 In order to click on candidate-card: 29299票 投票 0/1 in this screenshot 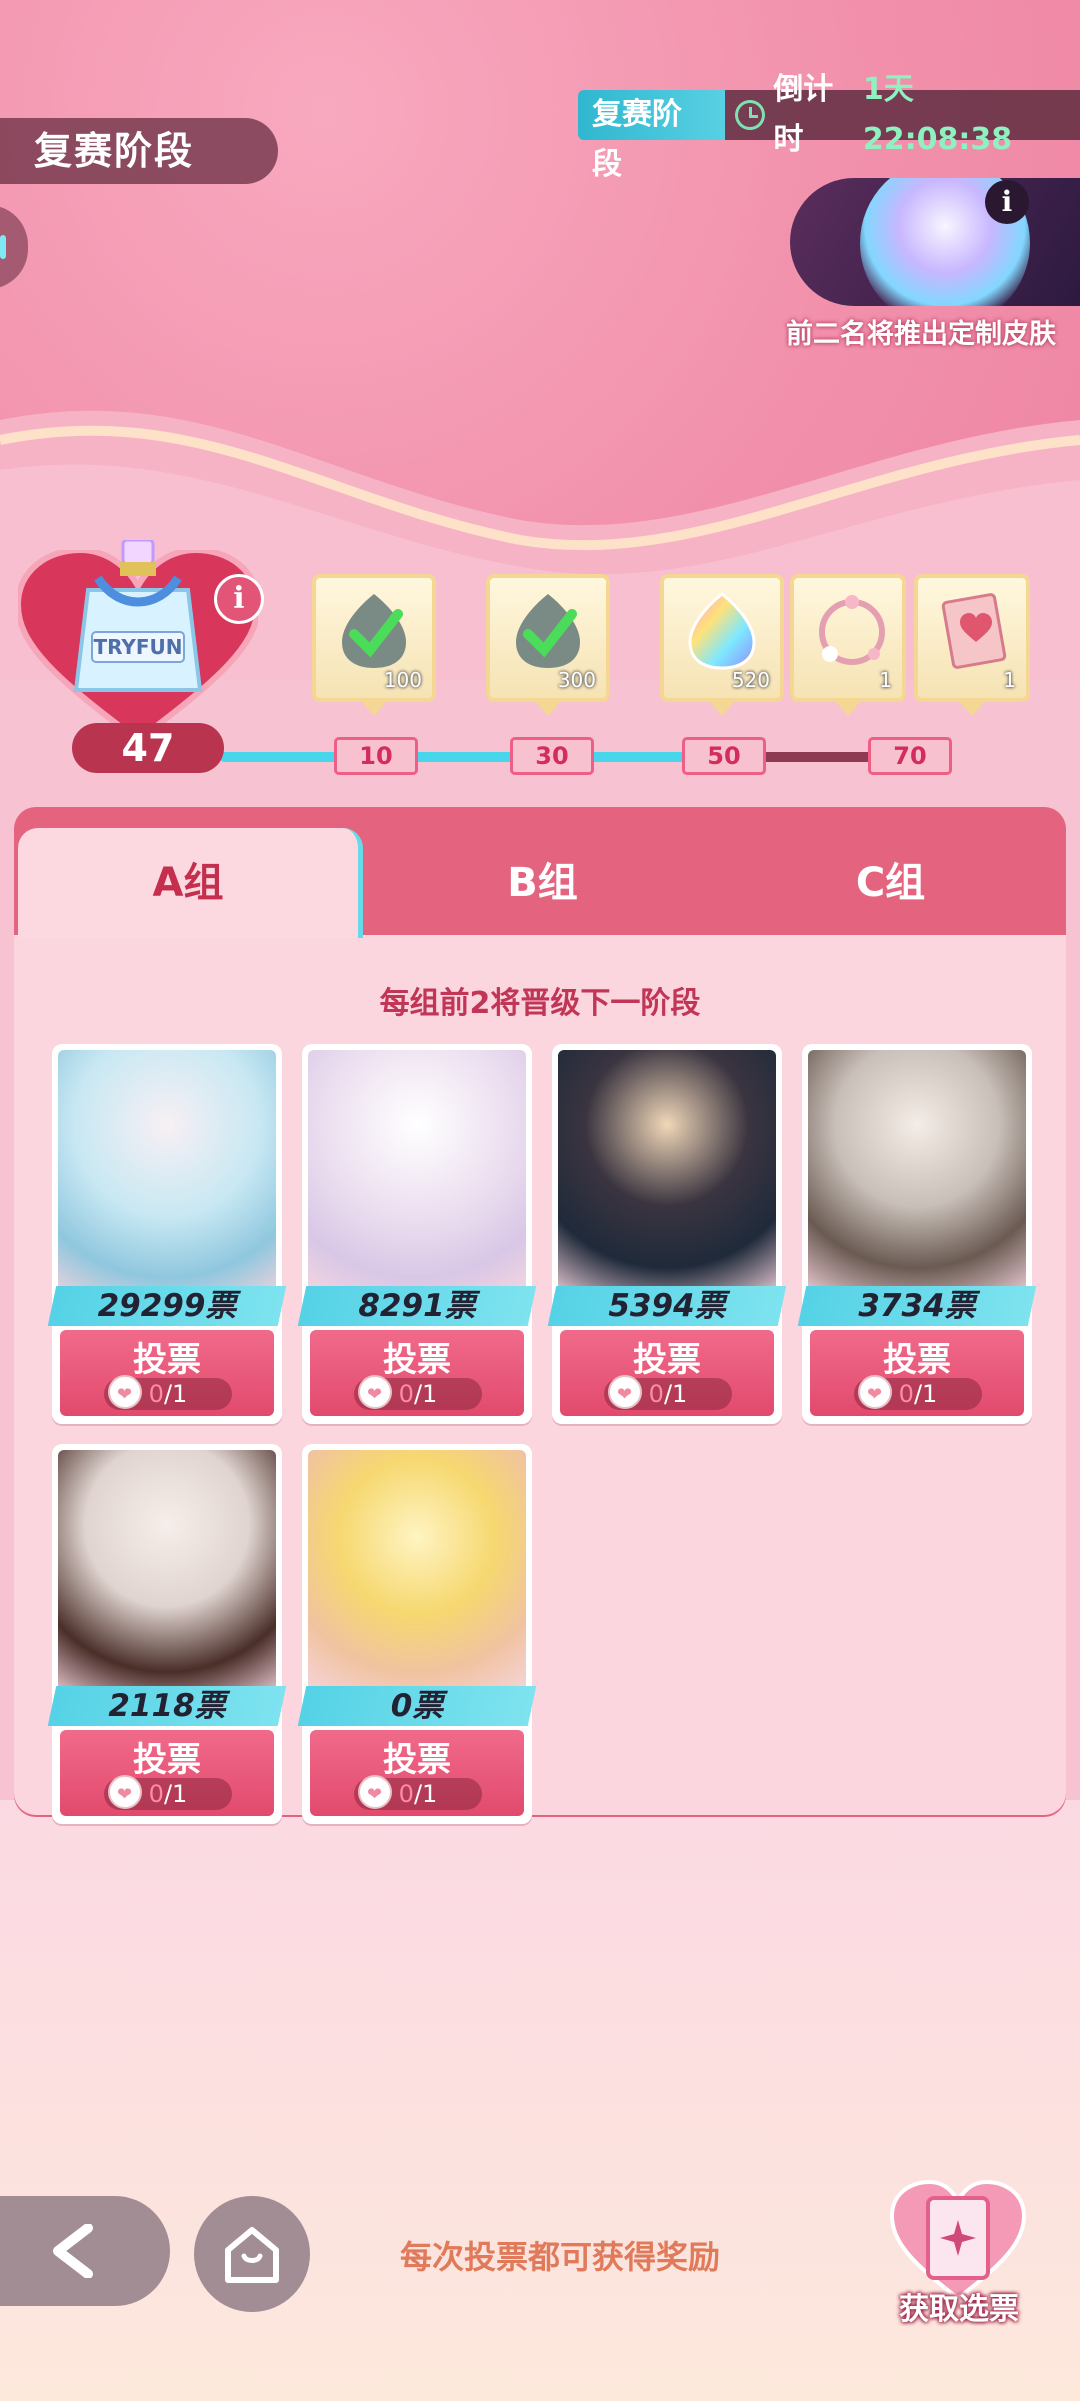, I will do `click(167, 1234)`.